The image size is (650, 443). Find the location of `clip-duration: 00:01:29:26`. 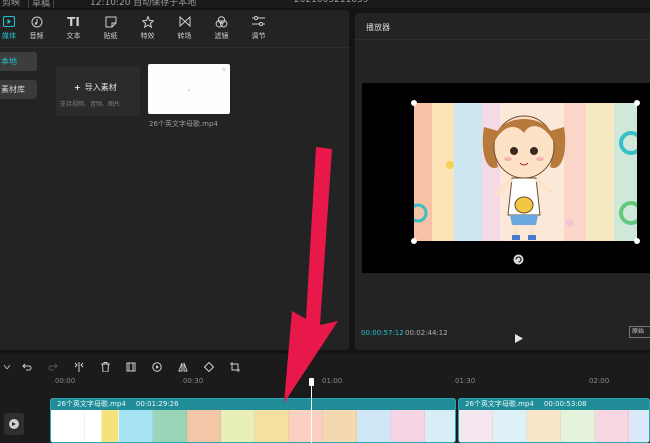

clip-duration: 00:01:29:26 is located at coordinates (157, 404).